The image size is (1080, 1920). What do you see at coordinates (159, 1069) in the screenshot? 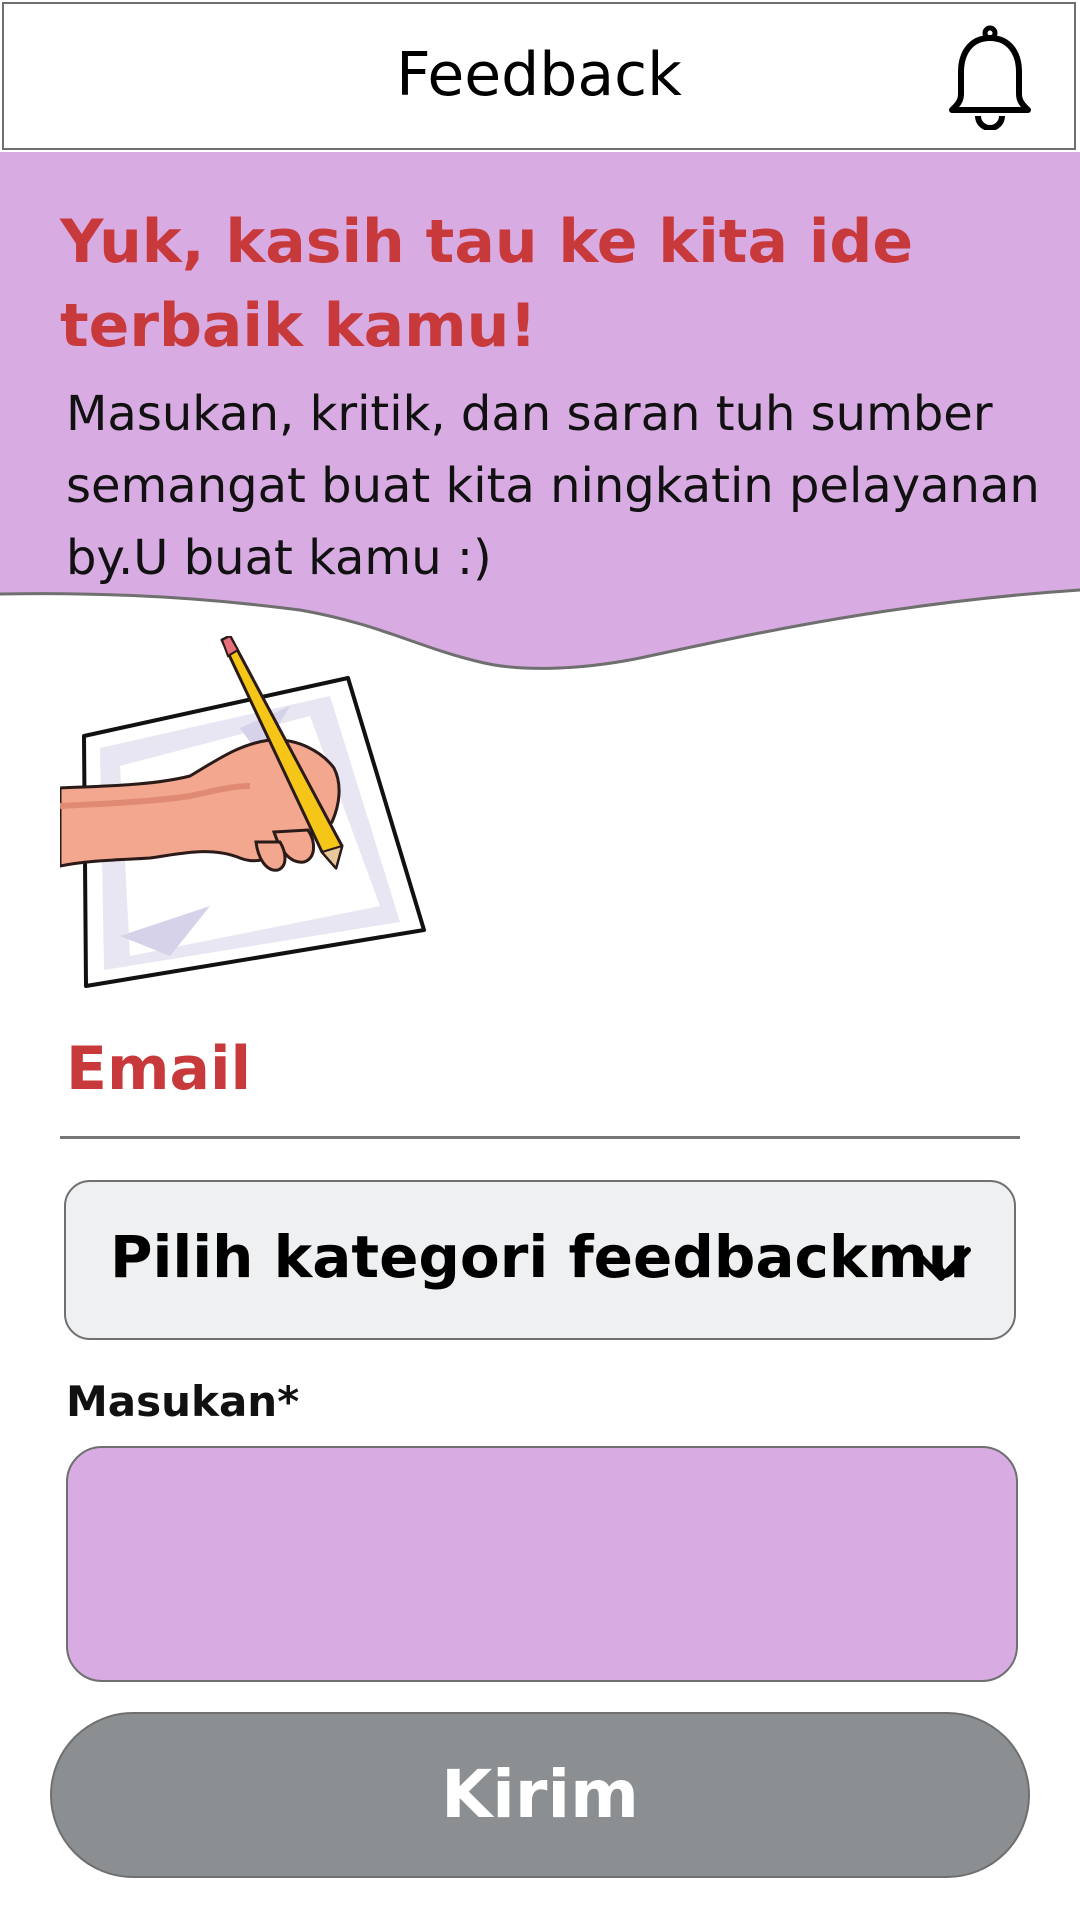
I see `email-label: Email` at bounding box center [159, 1069].